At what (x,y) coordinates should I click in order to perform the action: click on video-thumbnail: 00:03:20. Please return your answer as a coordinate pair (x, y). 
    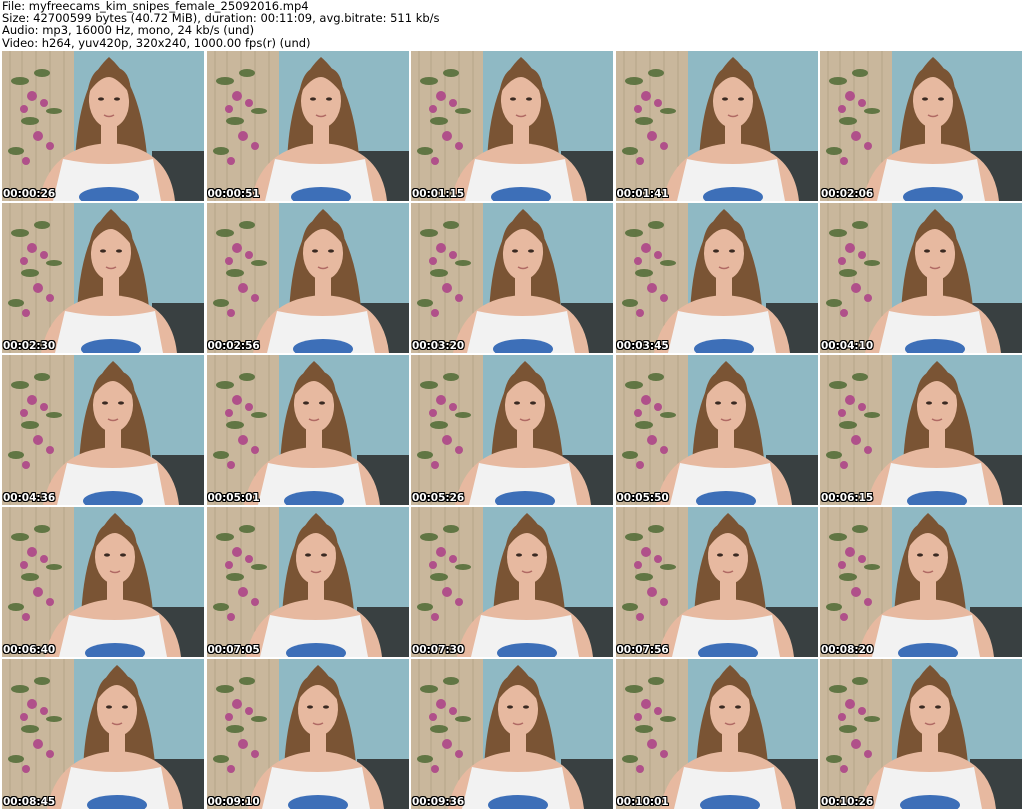
    Looking at the image, I should click on (512, 278).